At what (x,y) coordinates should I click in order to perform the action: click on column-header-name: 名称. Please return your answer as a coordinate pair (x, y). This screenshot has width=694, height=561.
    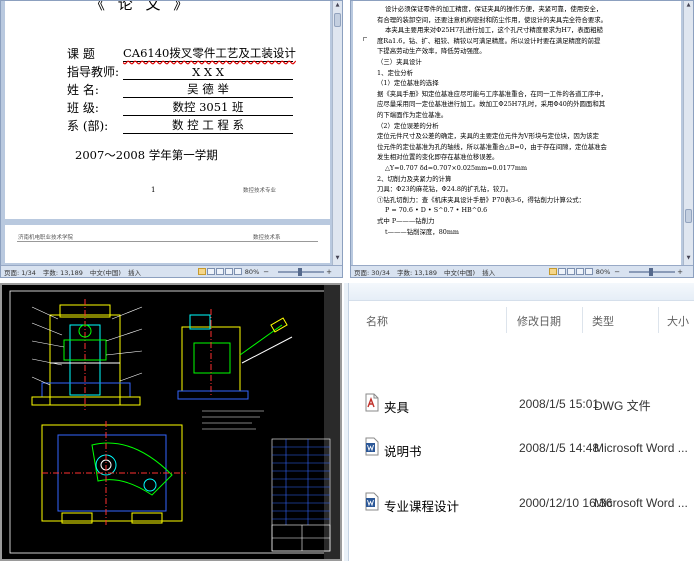
    Looking at the image, I should click on (377, 321).